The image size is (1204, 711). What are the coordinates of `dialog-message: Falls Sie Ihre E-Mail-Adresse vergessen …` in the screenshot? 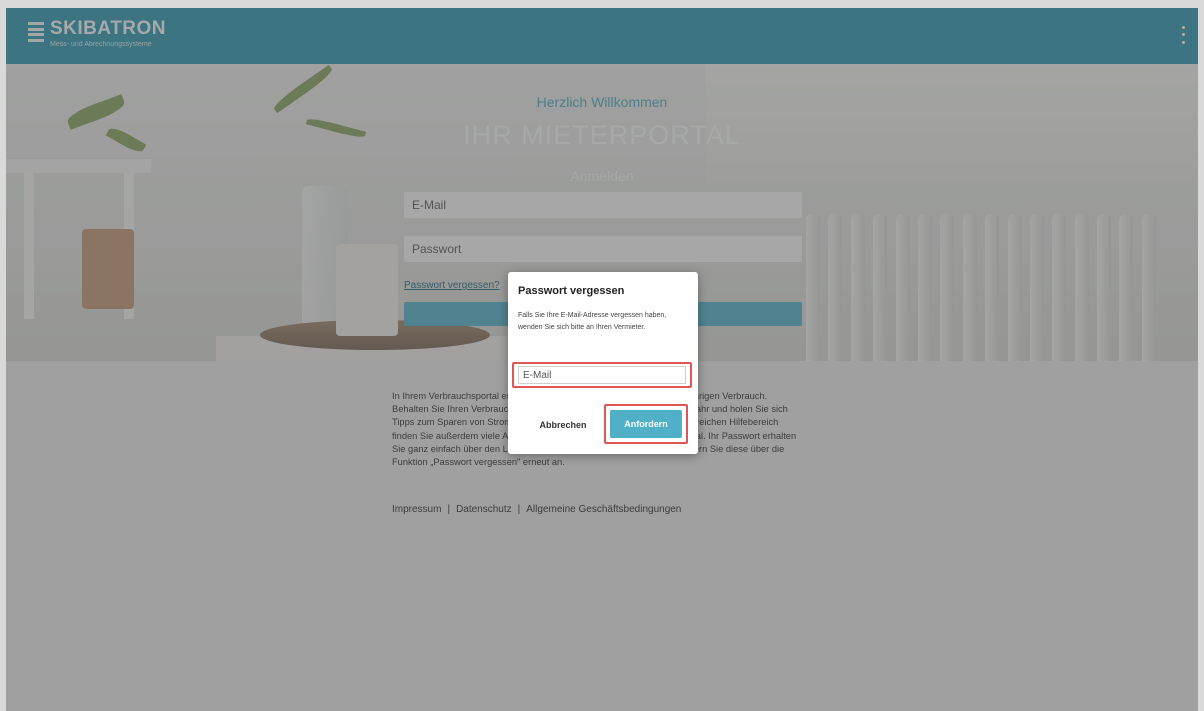 It's located at (592, 321).